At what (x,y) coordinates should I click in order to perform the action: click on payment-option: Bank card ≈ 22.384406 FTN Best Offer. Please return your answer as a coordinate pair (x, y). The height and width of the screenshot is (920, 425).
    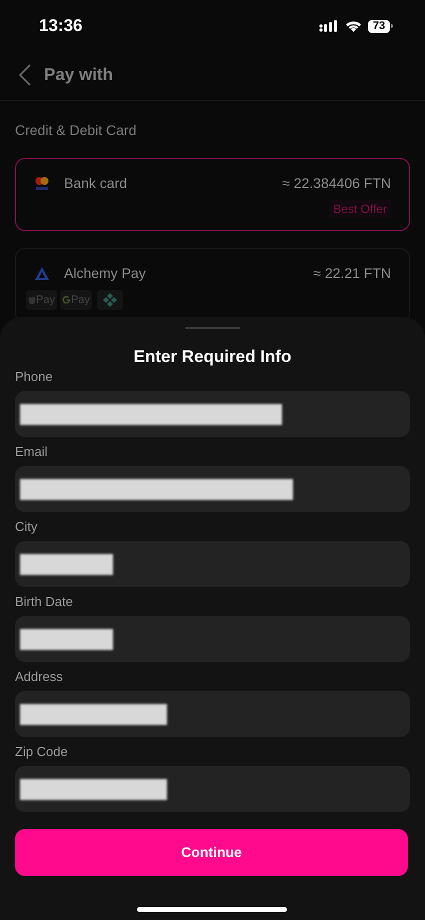
    Looking at the image, I should click on (212, 194).